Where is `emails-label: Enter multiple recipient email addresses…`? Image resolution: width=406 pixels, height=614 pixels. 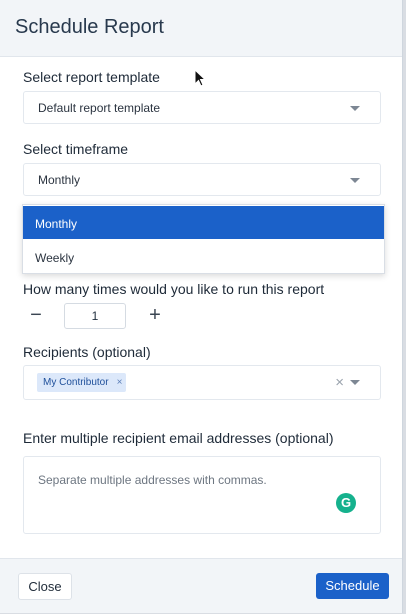
emails-label: Enter multiple recipient email addresses… is located at coordinates (178, 438).